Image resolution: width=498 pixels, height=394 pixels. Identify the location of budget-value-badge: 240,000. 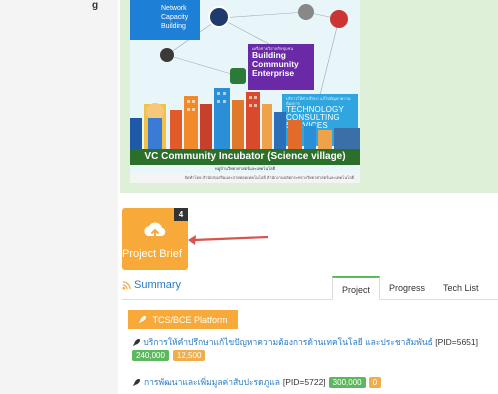
(150, 355).